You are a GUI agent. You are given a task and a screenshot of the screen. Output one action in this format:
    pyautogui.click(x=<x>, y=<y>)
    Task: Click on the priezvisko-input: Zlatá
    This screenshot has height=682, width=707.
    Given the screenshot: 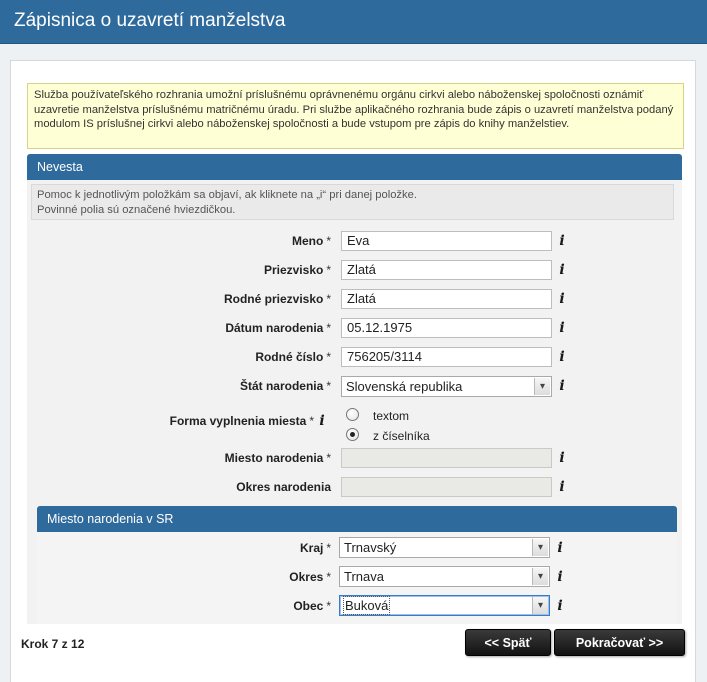 What is the action you would take?
    pyautogui.click(x=446, y=270)
    